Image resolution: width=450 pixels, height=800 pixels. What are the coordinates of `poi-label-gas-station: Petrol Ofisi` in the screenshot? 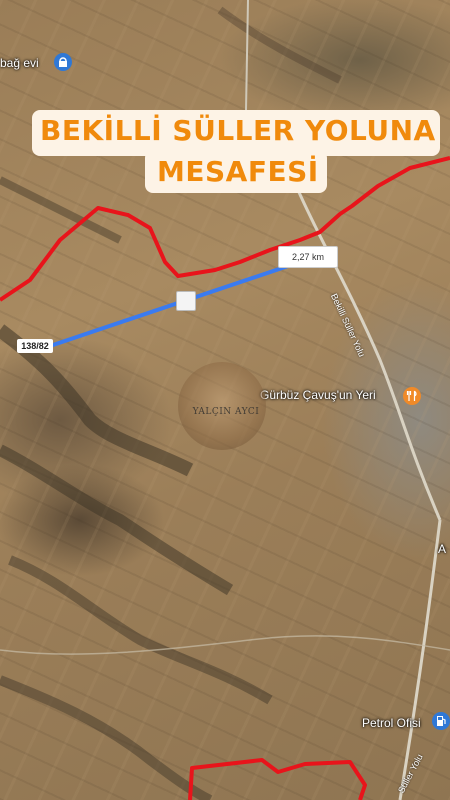 It's located at (391, 723).